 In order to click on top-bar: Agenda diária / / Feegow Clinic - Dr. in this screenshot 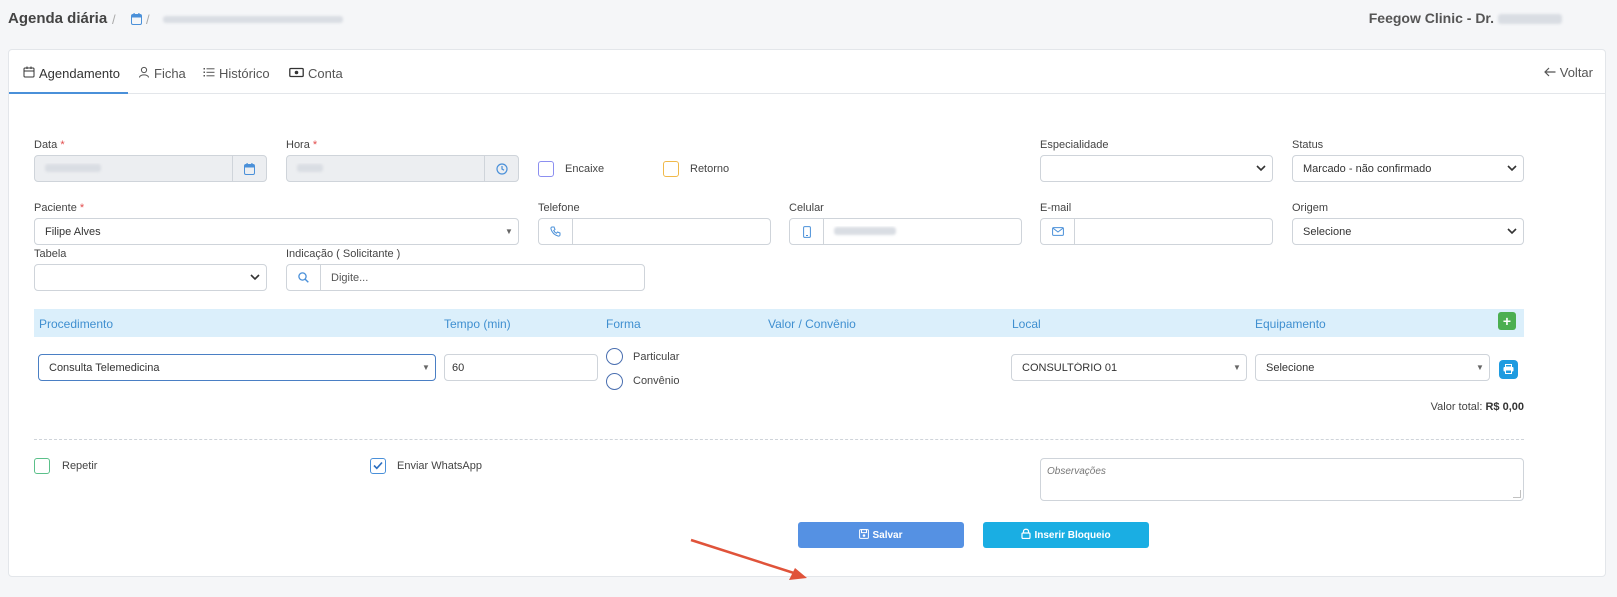, I will do `click(808, 20)`.